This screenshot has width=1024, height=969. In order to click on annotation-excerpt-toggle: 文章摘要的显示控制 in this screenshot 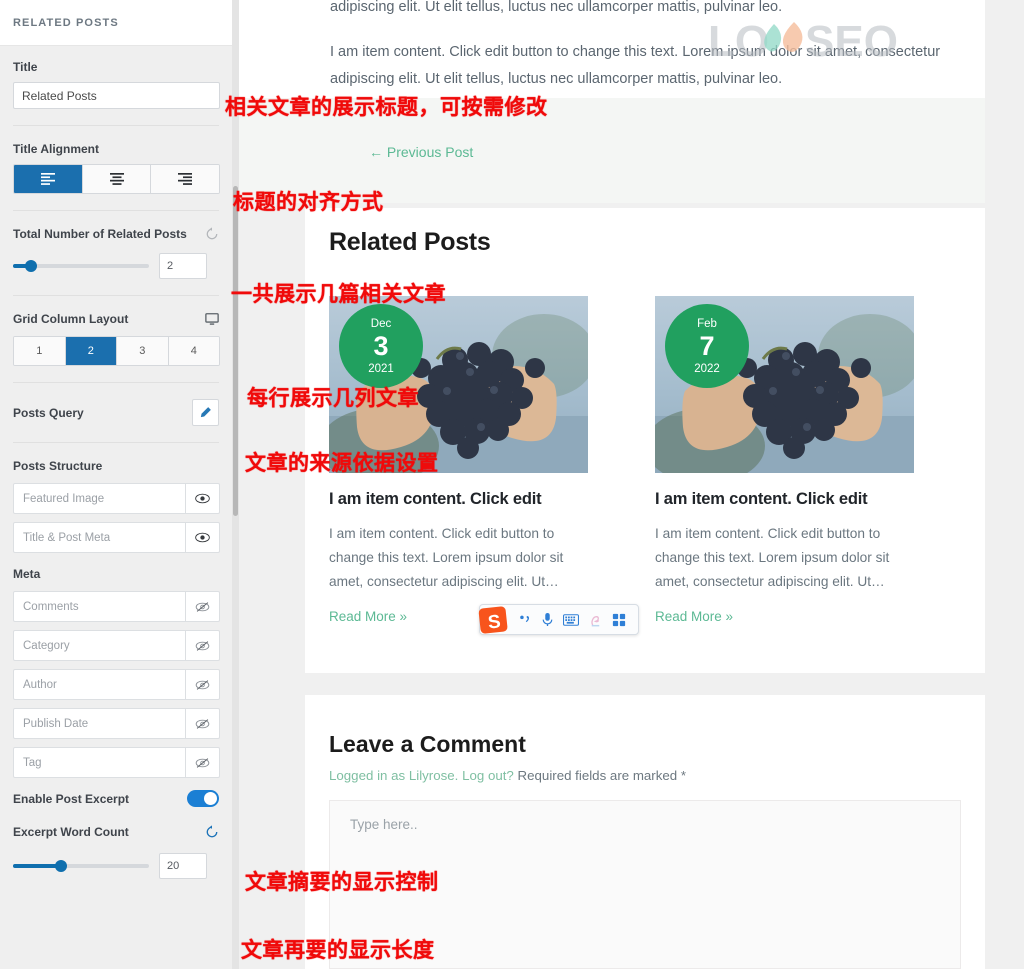, I will do `click(342, 882)`.